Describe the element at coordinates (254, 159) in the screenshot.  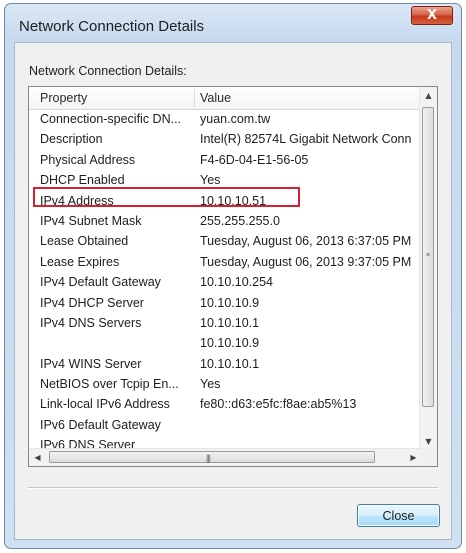
I see `value-cell: F4-6D-04-E1-56-05` at that location.